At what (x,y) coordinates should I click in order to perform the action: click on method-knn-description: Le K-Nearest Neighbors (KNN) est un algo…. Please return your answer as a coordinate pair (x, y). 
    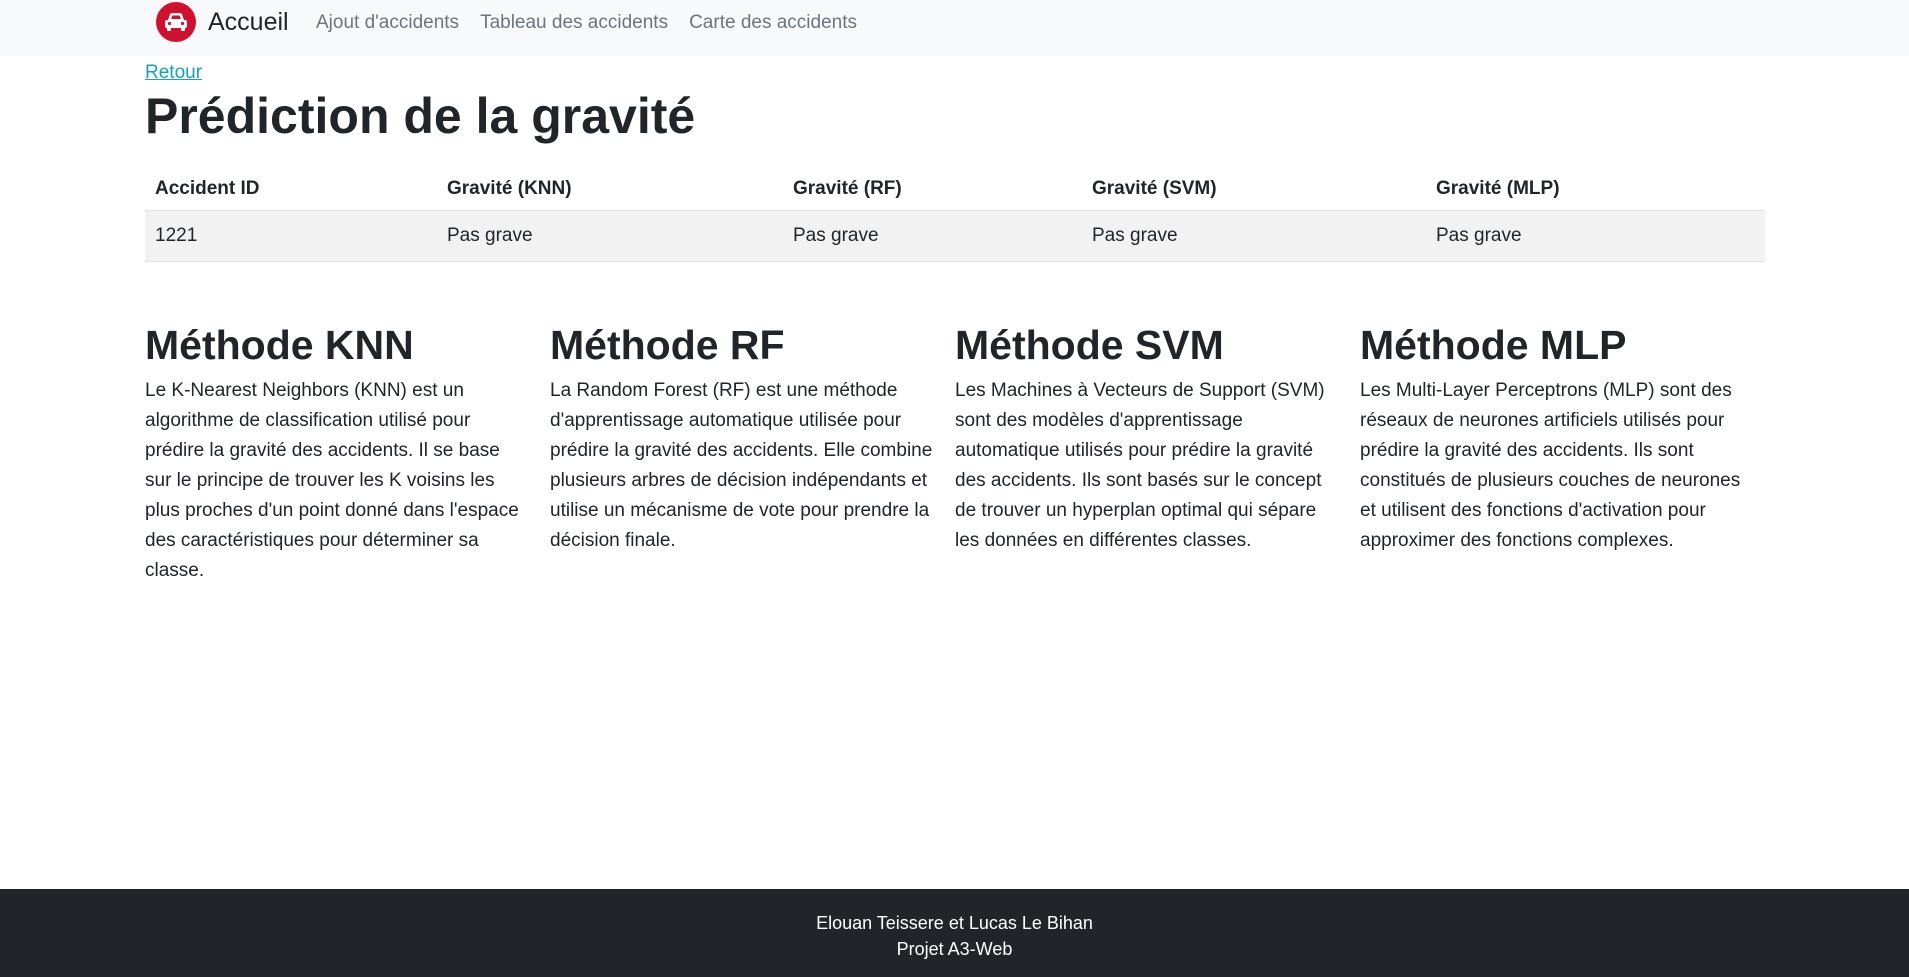
    Looking at the image, I should click on (332, 480).